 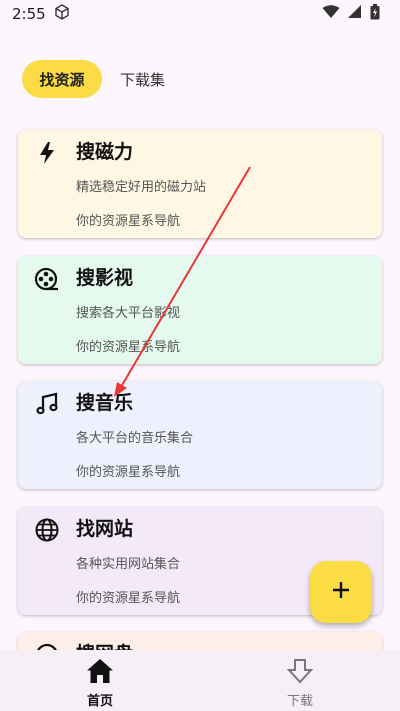 I want to click on card-description: 搜索各大平台影视, so click(x=128, y=313).